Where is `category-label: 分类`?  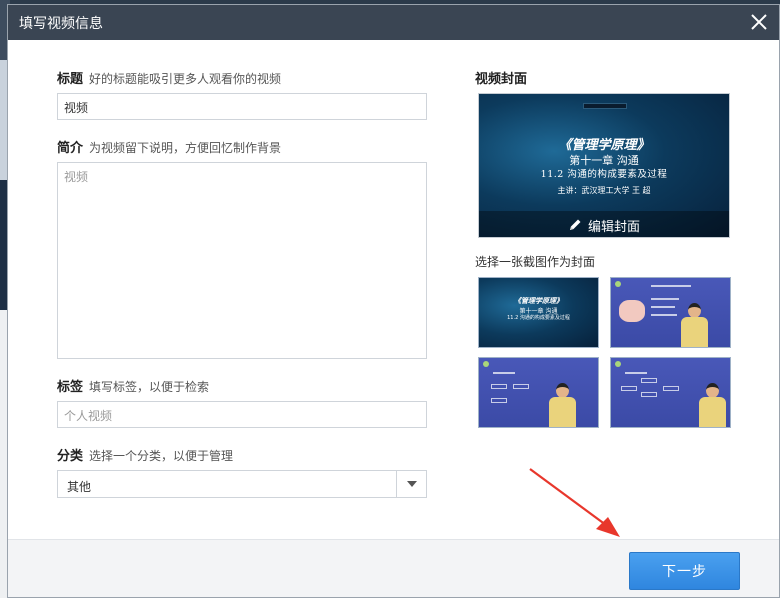 category-label: 分类 is located at coordinates (70, 456).